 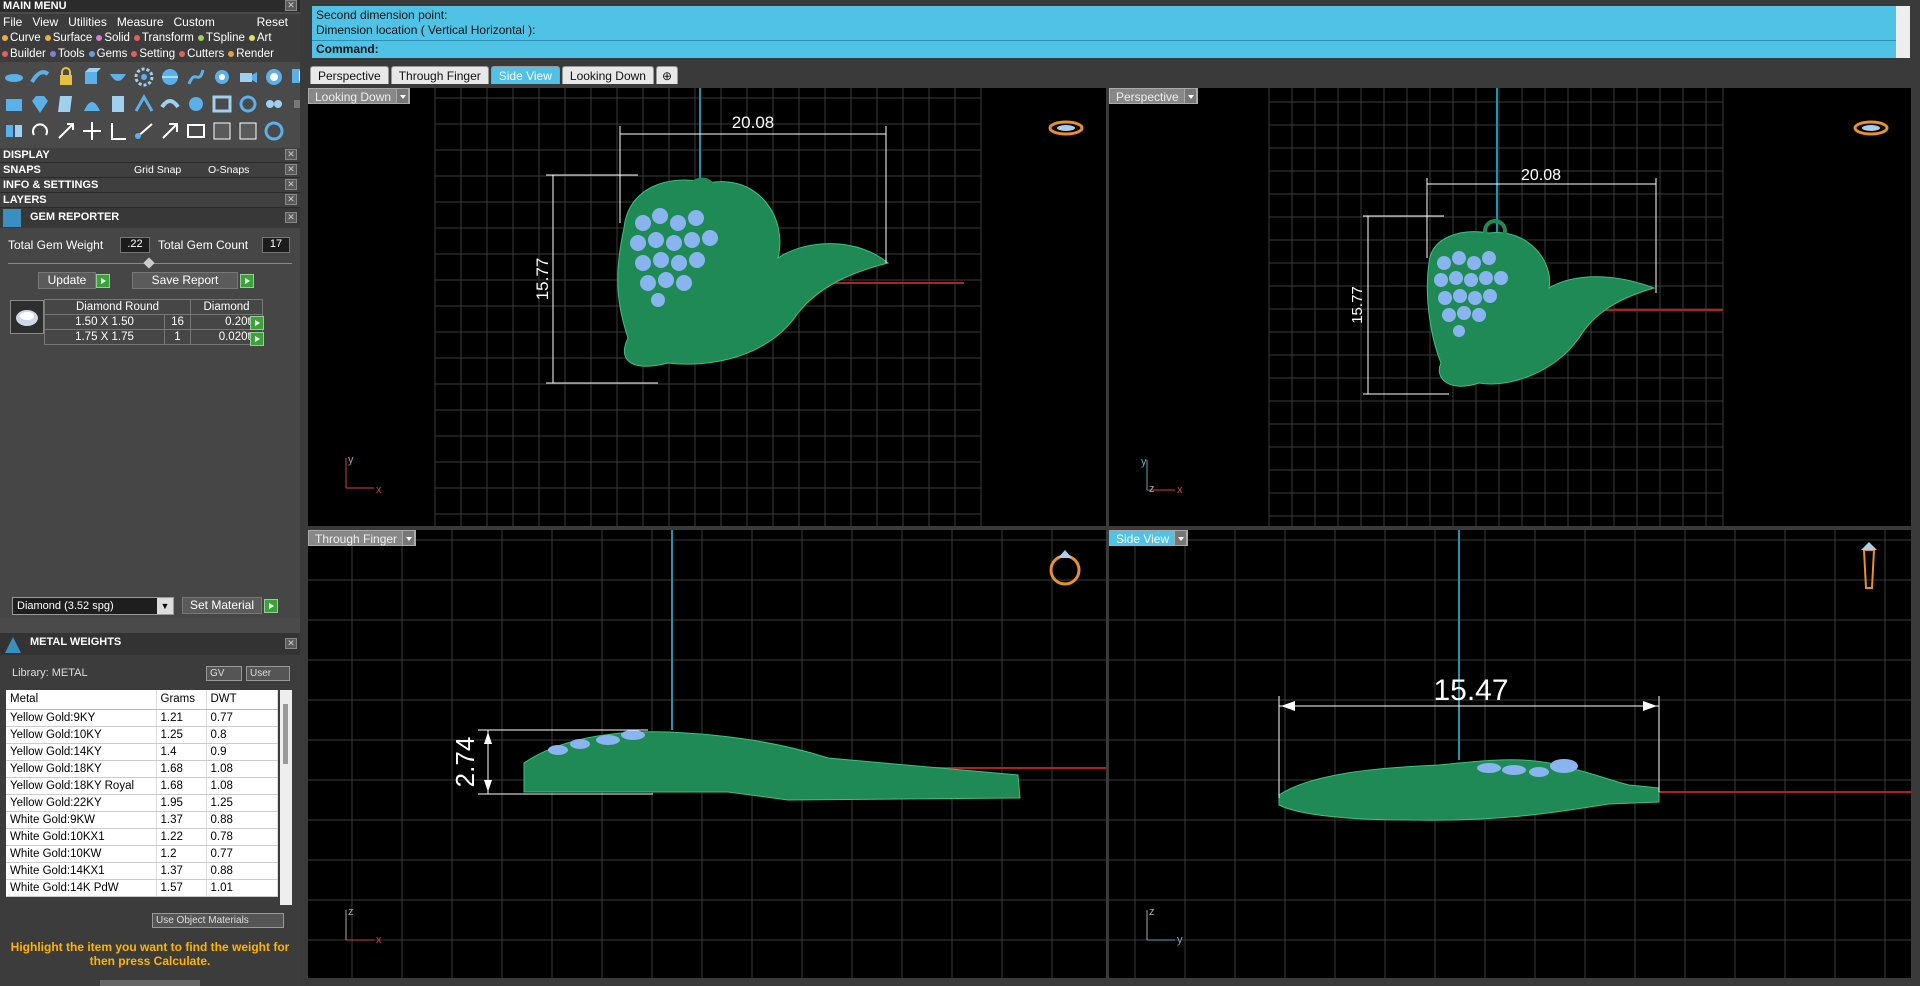 What do you see at coordinates (103, 281) in the screenshot?
I see `update-go-icon` at bounding box center [103, 281].